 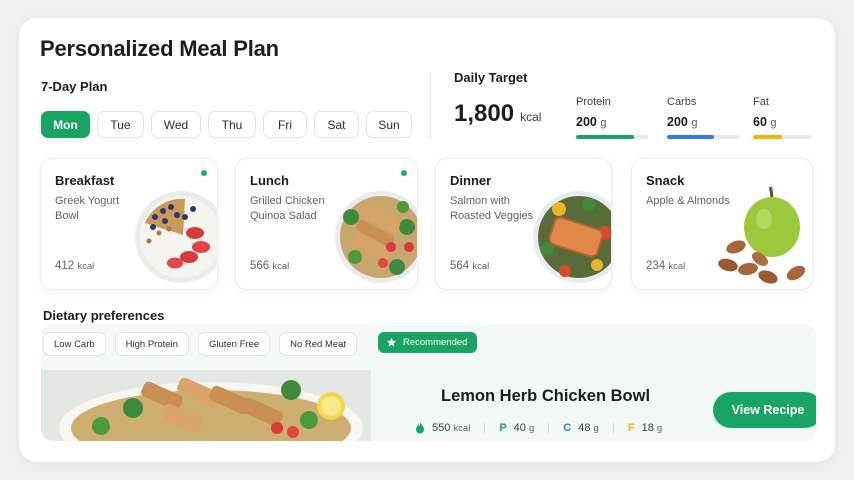 I want to click on day-tab-mon: Mon, so click(x=65, y=124).